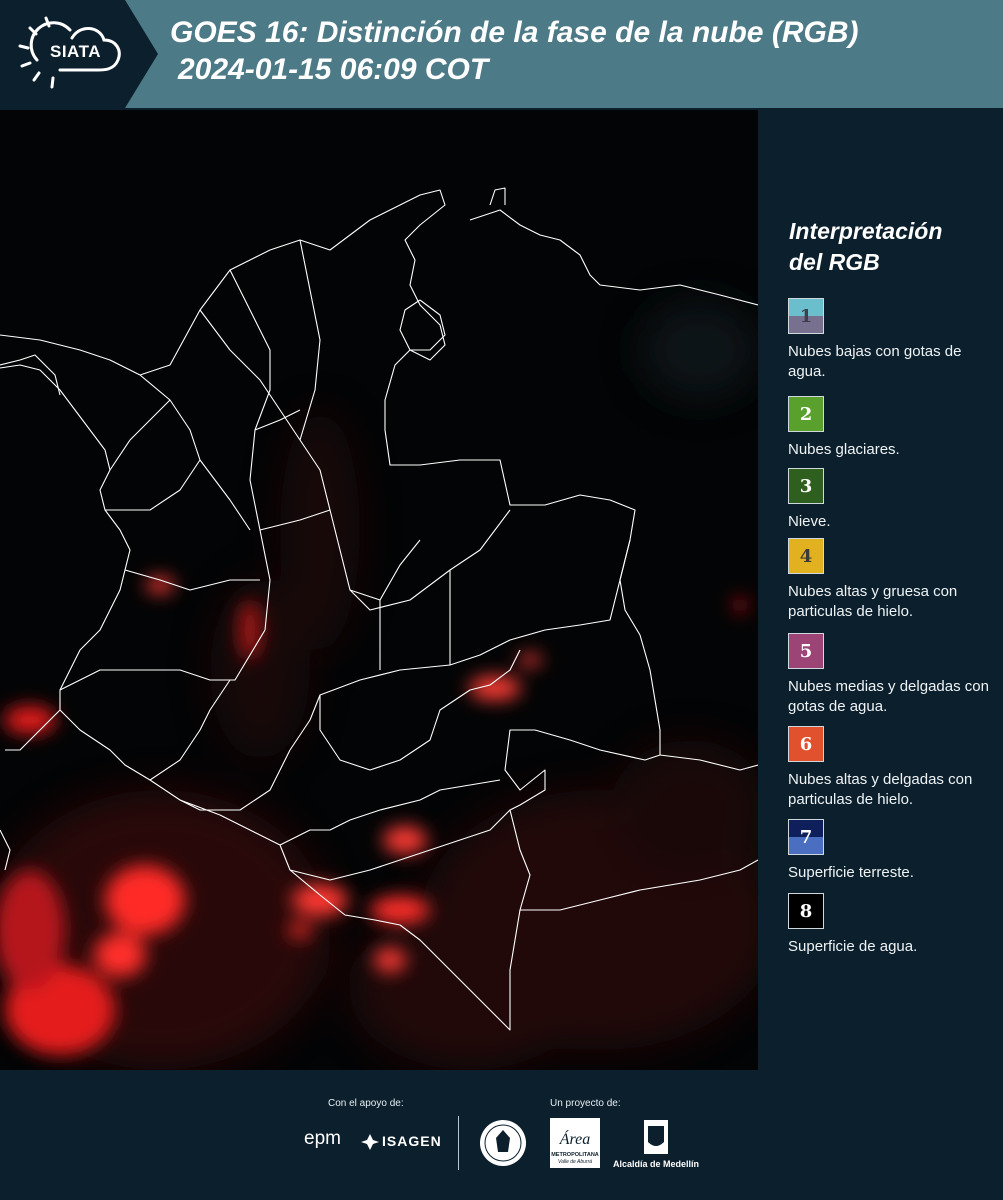  I want to click on legend-number: 4, so click(806, 556).